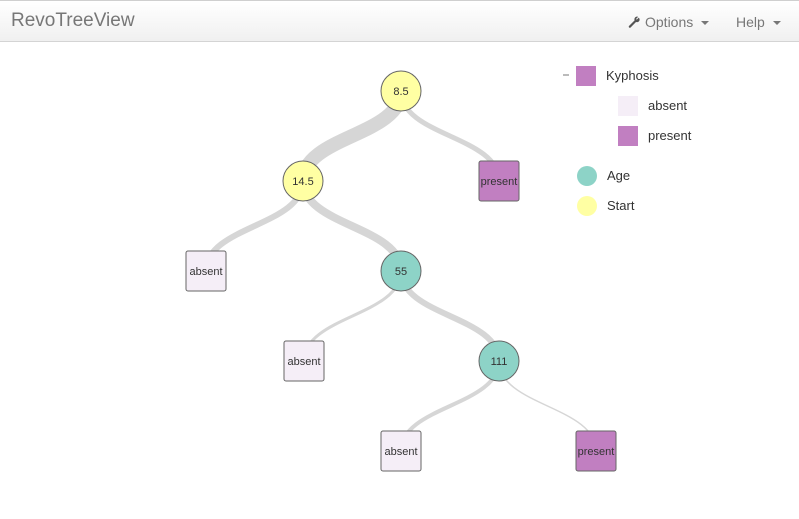  Describe the element at coordinates (667, 105) in the screenshot. I see `legend-label: absent` at that location.